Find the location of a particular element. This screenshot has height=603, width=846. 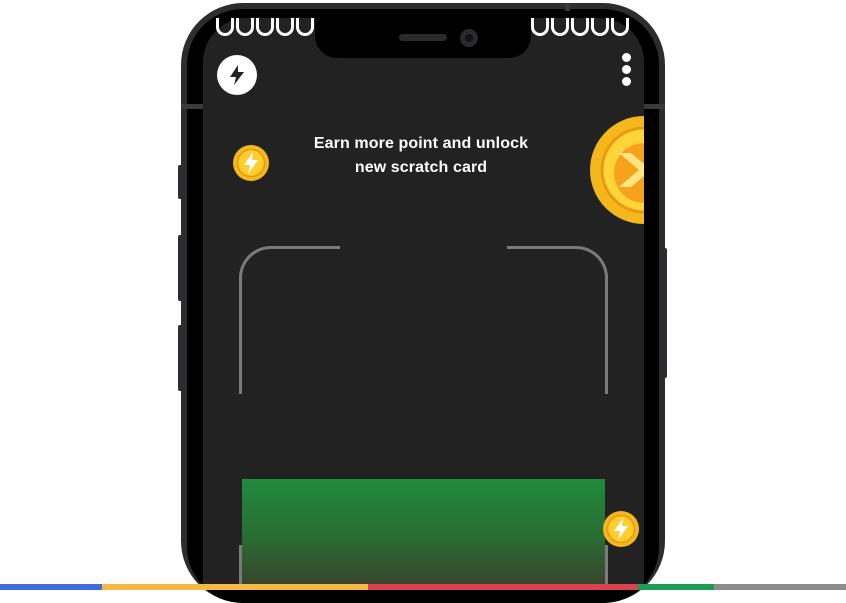

phone-volume-down-button is located at coordinates (180, 358).